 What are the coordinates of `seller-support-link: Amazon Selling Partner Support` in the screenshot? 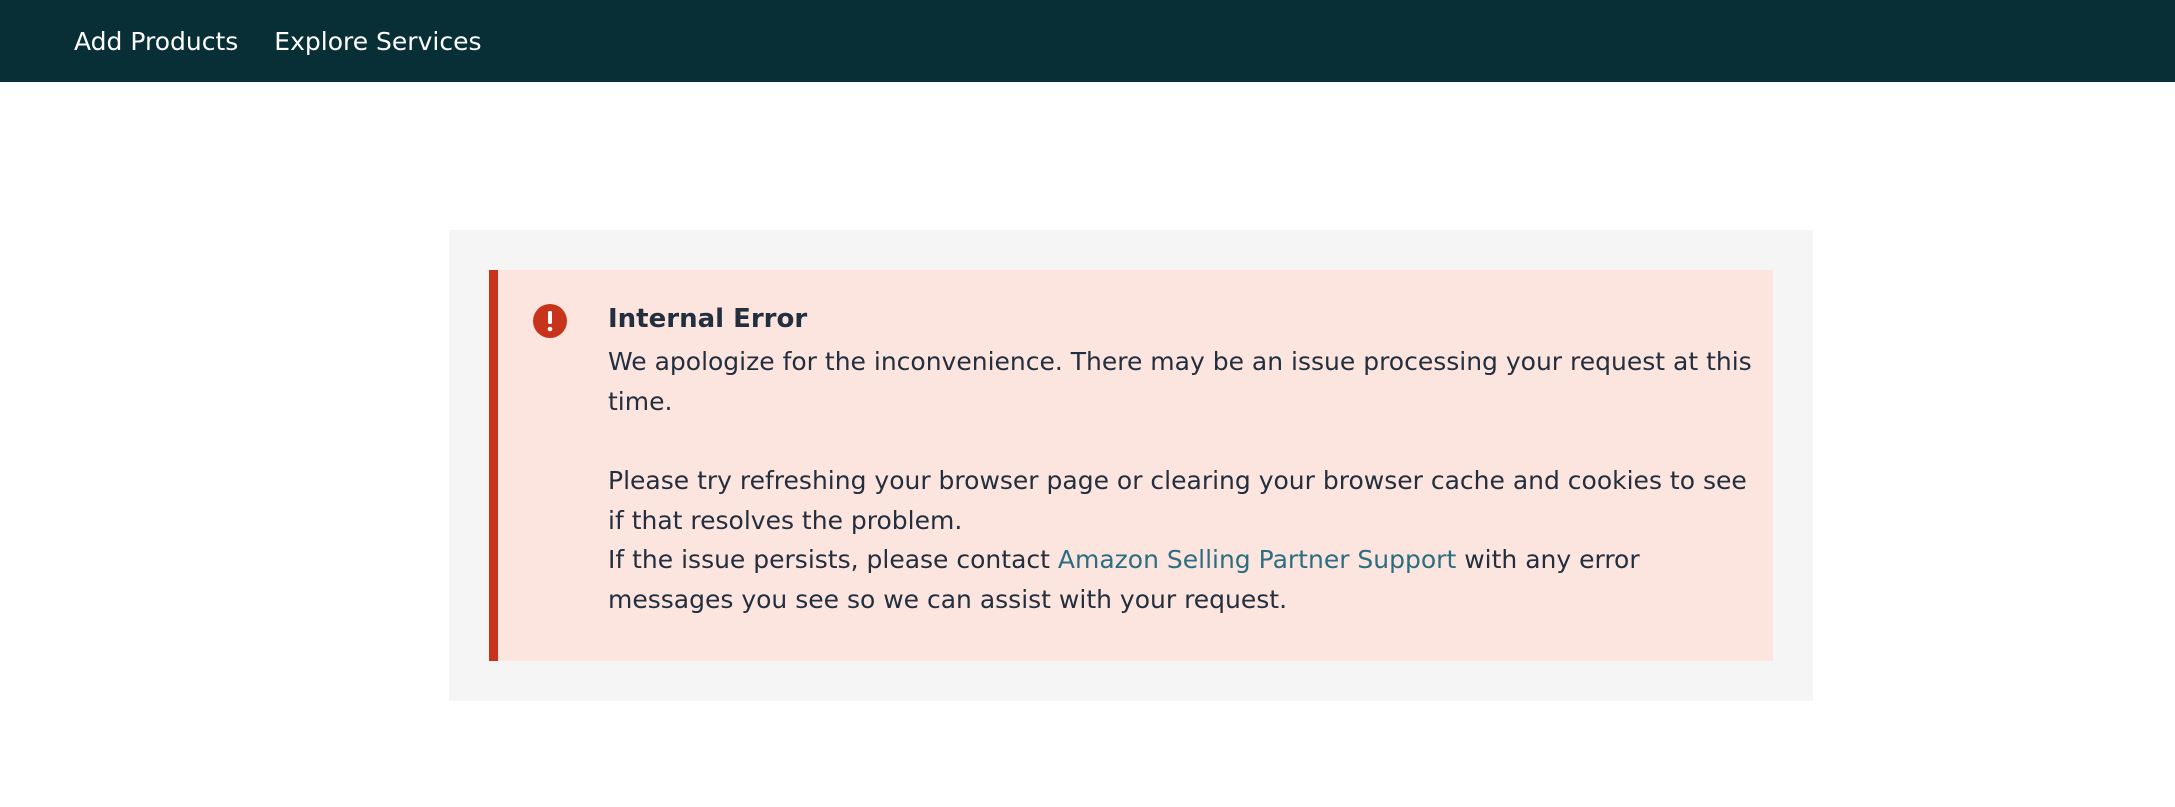 It's located at (1257, 559).